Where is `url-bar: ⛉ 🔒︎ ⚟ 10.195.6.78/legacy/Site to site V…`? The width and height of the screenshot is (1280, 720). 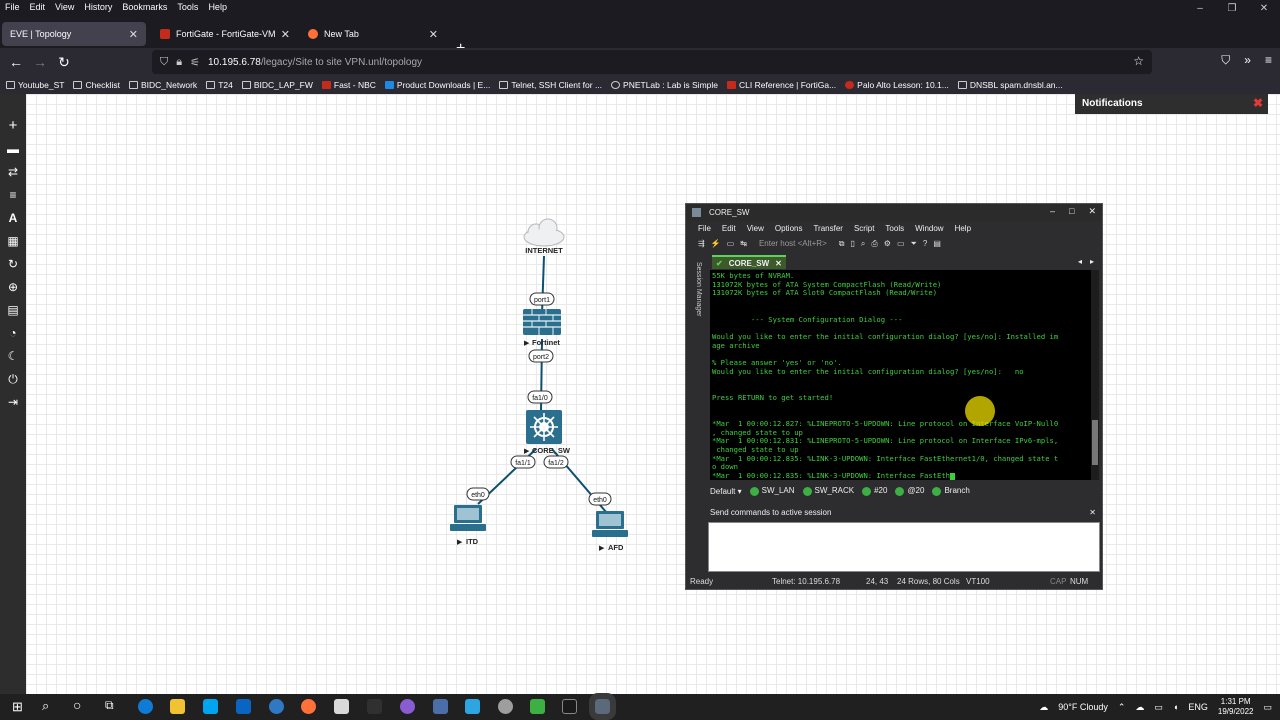
url-bar: ⛉ 🔒︎ ⚟ 10.195.6.78/legacy/Site to site V… is located at coordinates (652, 62).